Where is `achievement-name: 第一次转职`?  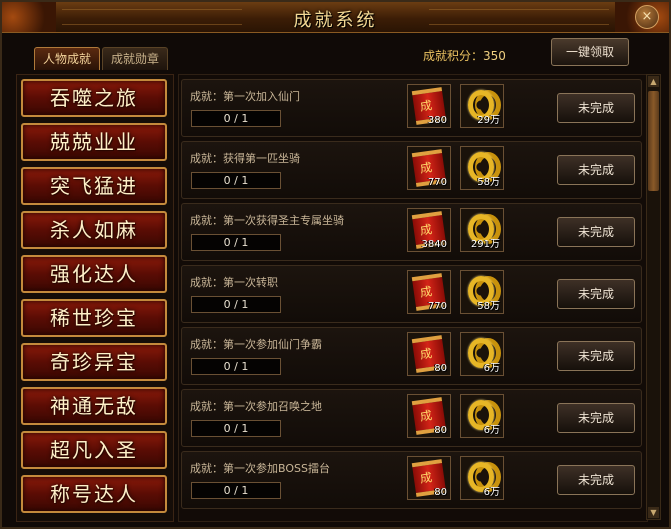
achievement-name: 第一次转职 is located at coordinates (250, 282).